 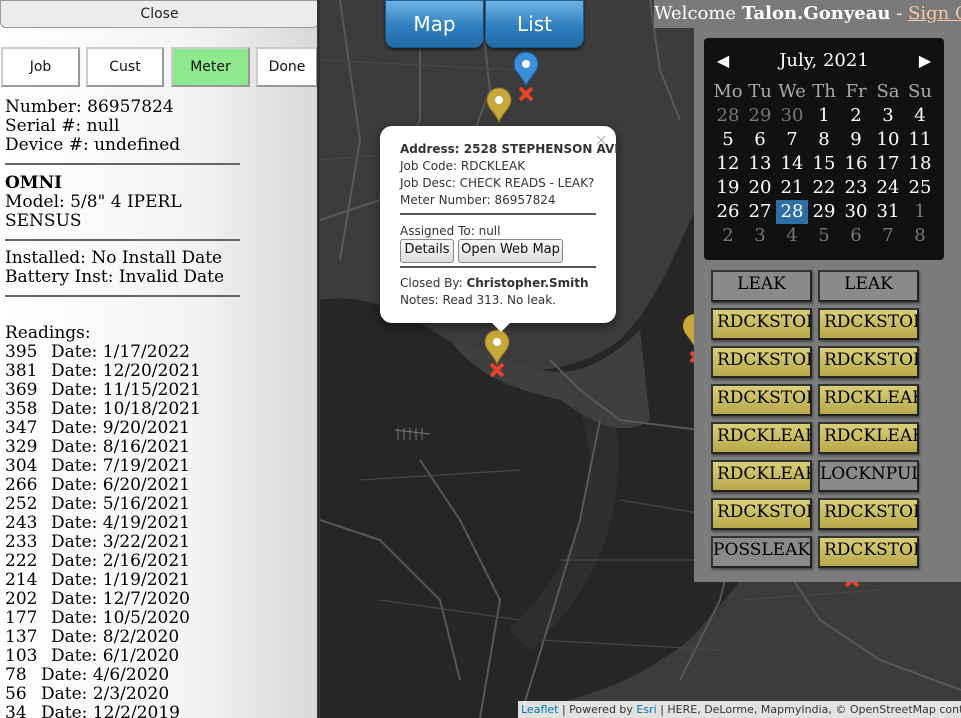 I want to click on calendar-day: 22, so click(x=824, y=188).